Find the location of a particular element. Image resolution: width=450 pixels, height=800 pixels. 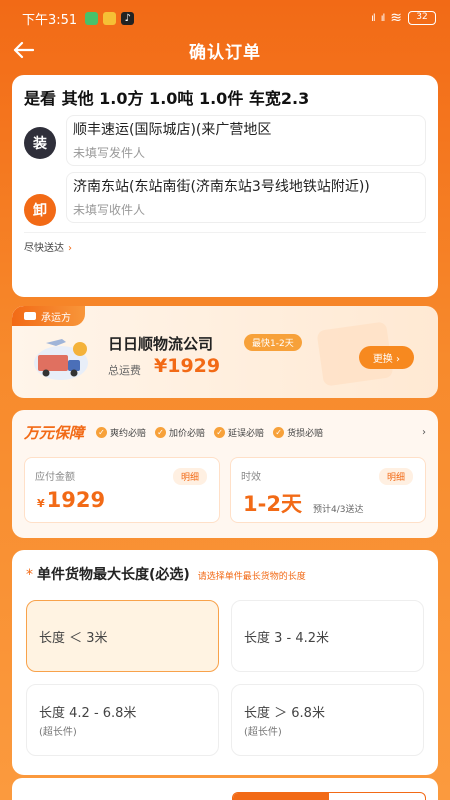

fastest-badge: 最快1-2天 is located at coordinates (273, 342).